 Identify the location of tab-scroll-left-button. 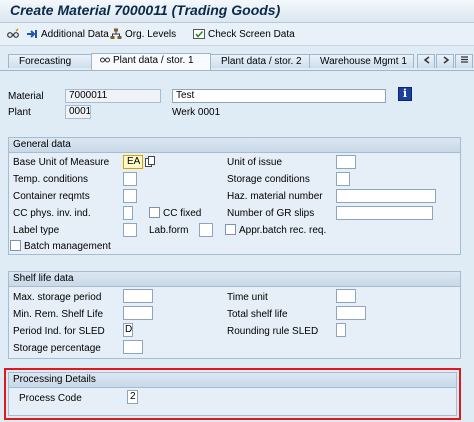
(426, 61).